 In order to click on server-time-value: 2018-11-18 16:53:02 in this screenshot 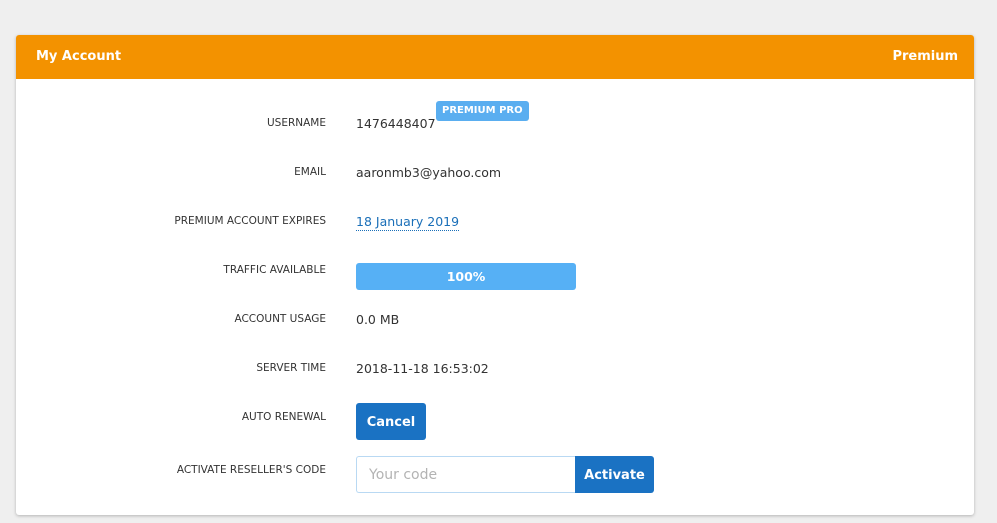, I will do `click(422, 368)`.